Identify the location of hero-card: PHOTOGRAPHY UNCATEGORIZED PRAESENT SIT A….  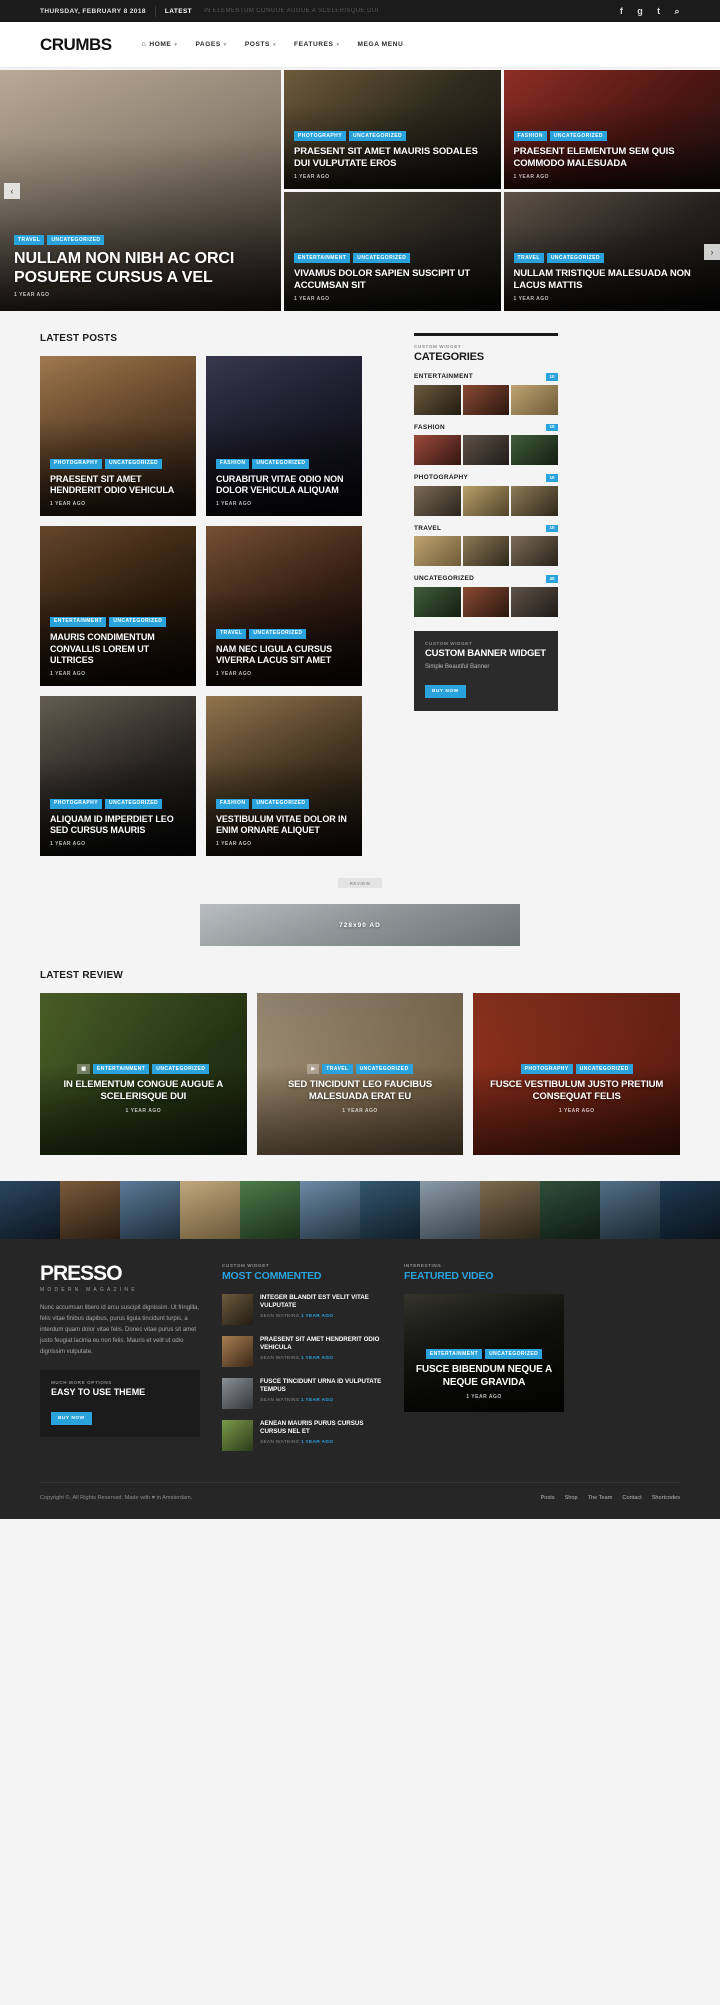
(392, 129).